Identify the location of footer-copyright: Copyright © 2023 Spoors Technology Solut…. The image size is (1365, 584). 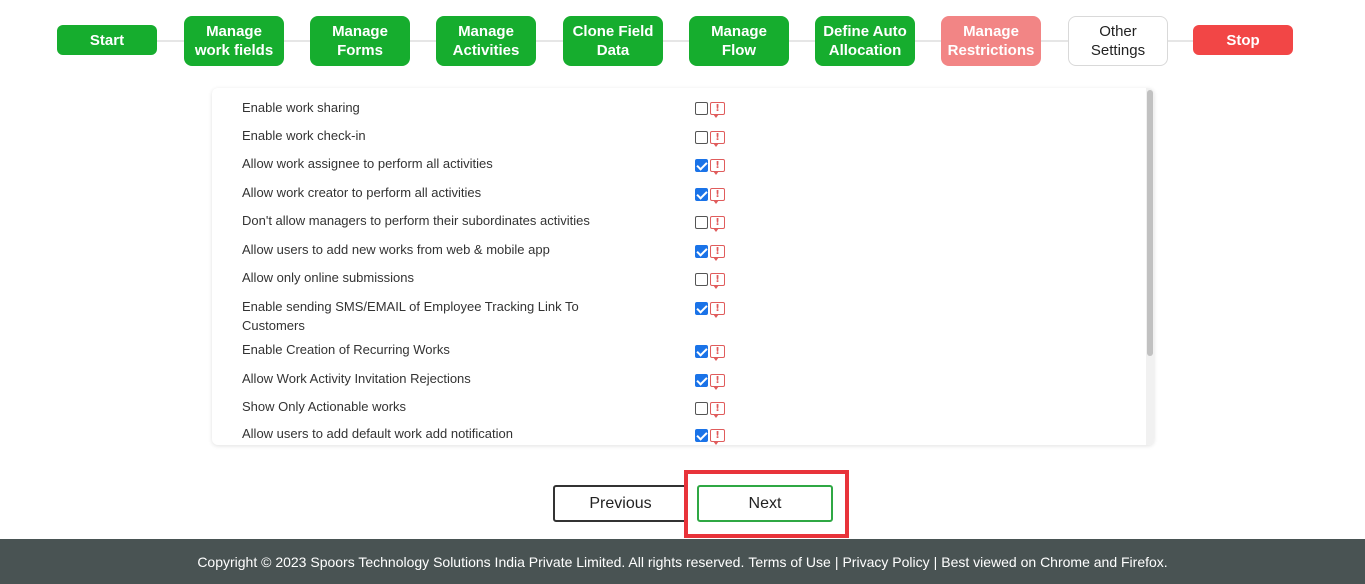
(471, 561).